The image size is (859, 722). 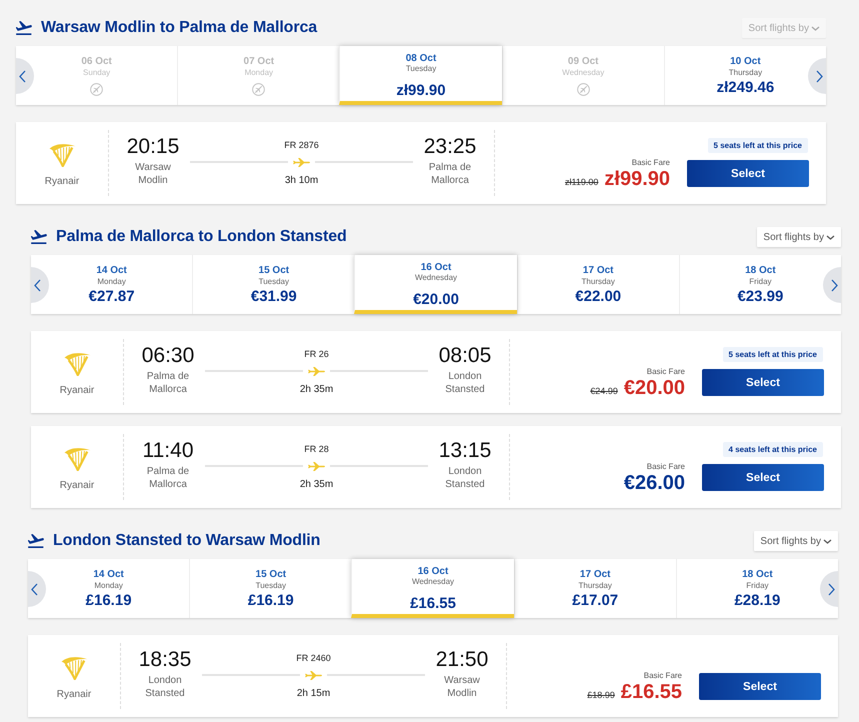 What do you see at coordinates (651, 692) in the screenshot?
I see `fare-price: £16.55` at bounding box center [651, 692].